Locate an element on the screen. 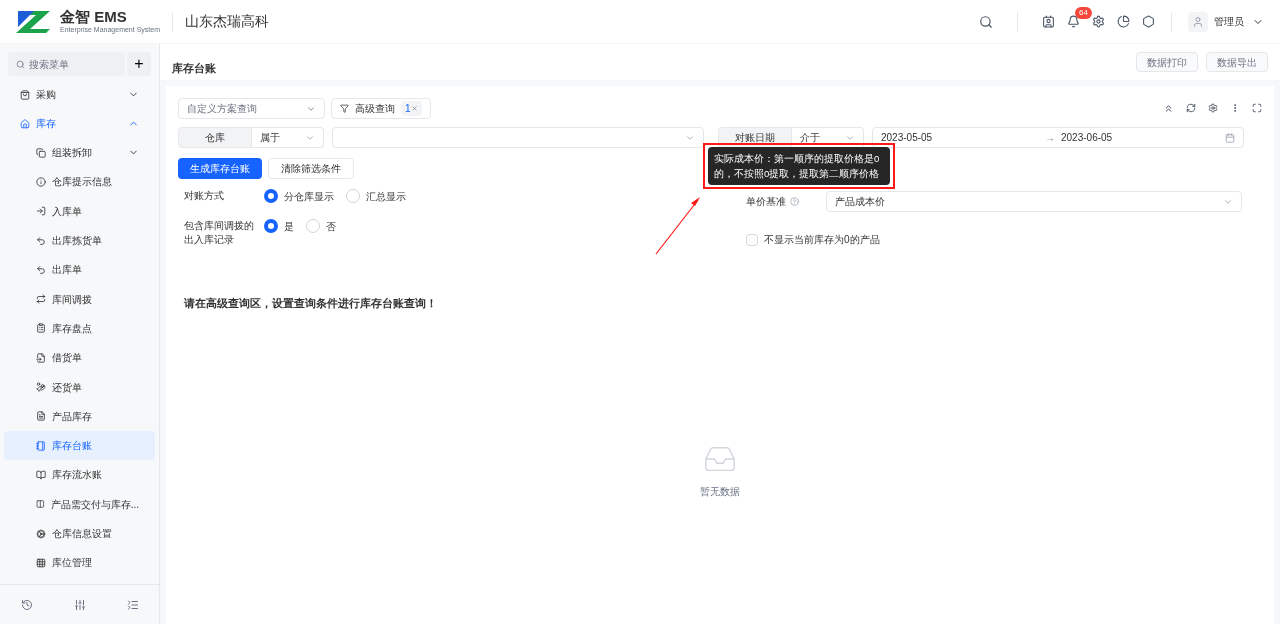  grid-icon is located at coordinates (41, 562).